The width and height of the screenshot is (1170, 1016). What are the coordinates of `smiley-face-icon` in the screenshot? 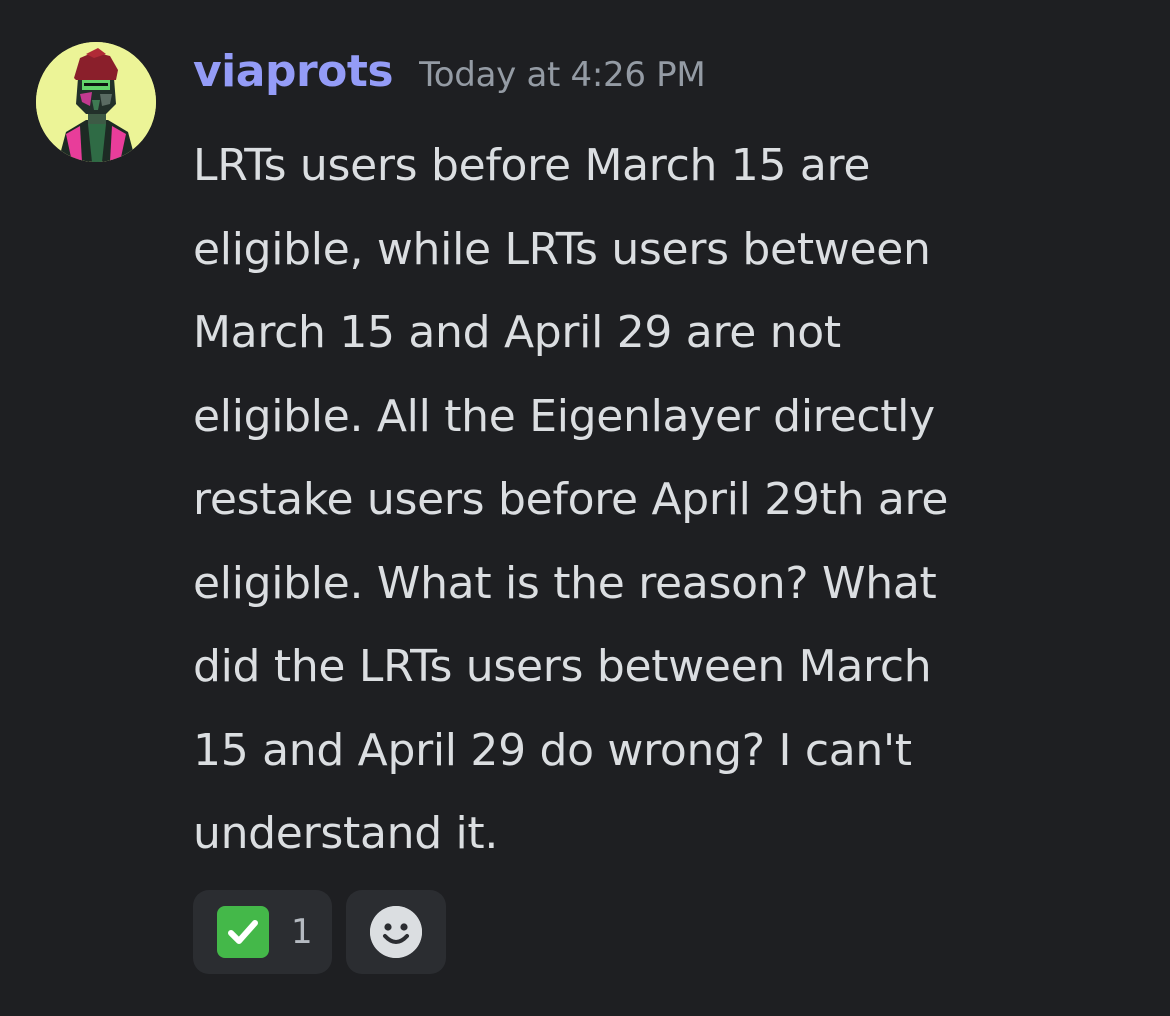 It's located at (396, 932).